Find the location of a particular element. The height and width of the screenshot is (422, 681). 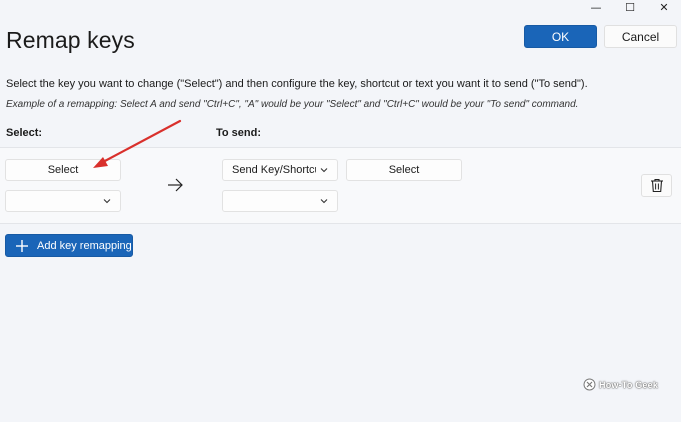

trash-icon is located at coordinates (656, 185).